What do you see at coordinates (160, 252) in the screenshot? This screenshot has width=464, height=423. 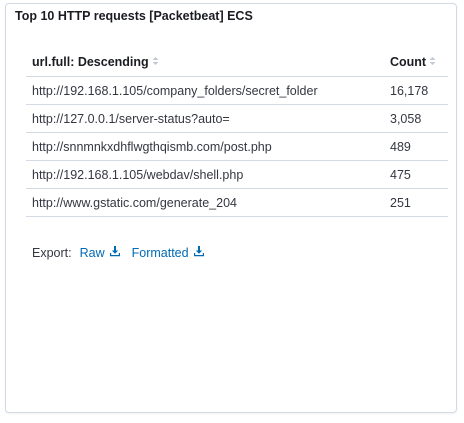 I see `export-formatted-label: Formatted` at bounding box center [160, 252].